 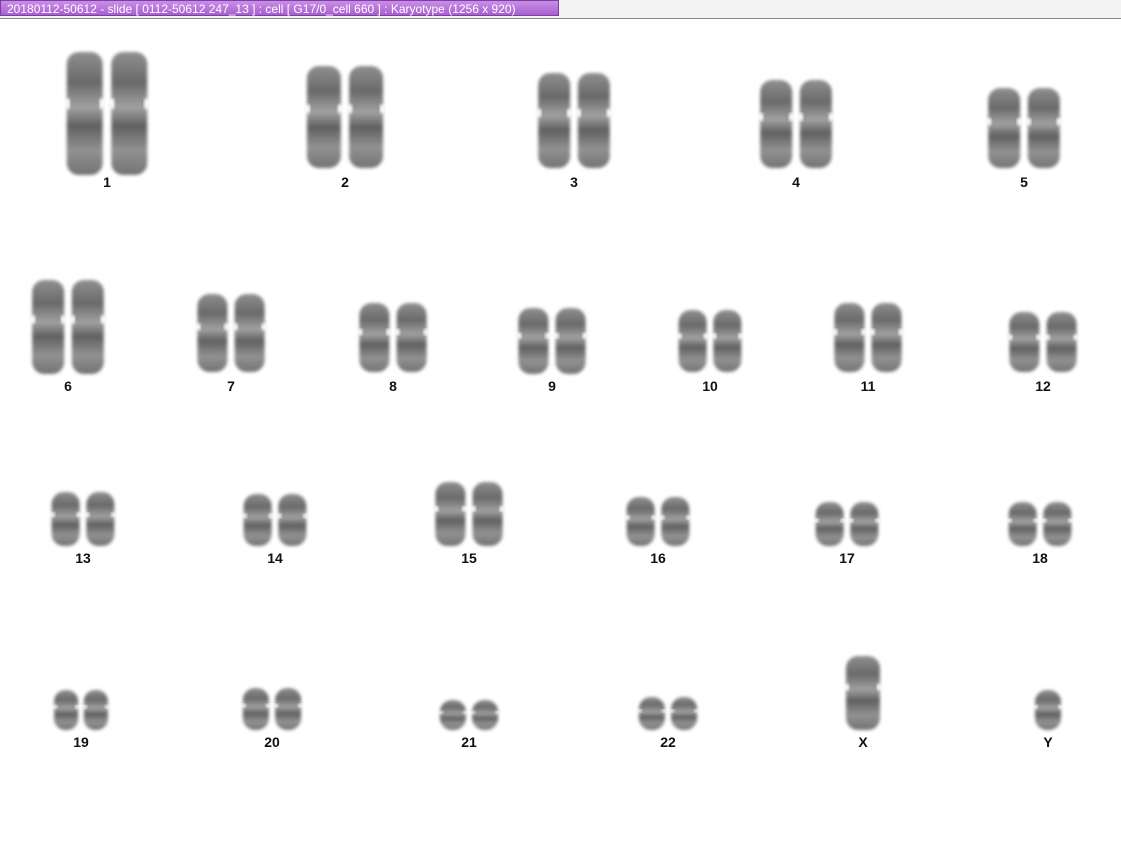 I want to click on chromosome-1-b, so click(x=129, y=113).